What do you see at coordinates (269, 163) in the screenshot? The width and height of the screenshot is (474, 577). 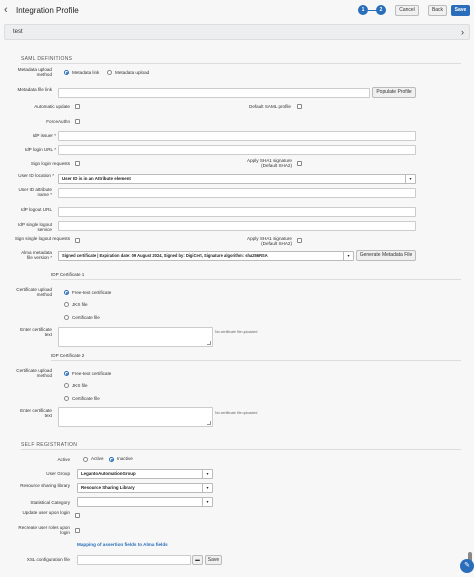 I see `sha1-label: Apply SHA1 signature (Default SHA2)` at bounding box center [269, 163].